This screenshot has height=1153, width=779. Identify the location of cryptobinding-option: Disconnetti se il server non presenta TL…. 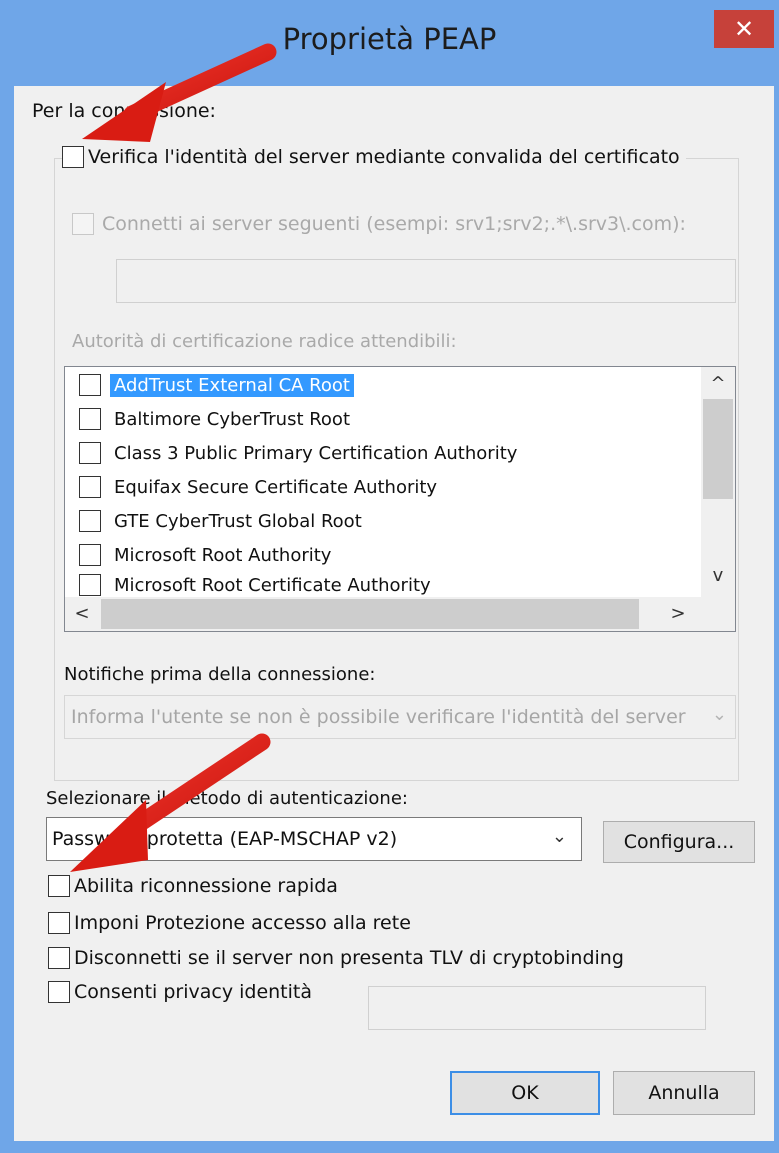
(336, 958).